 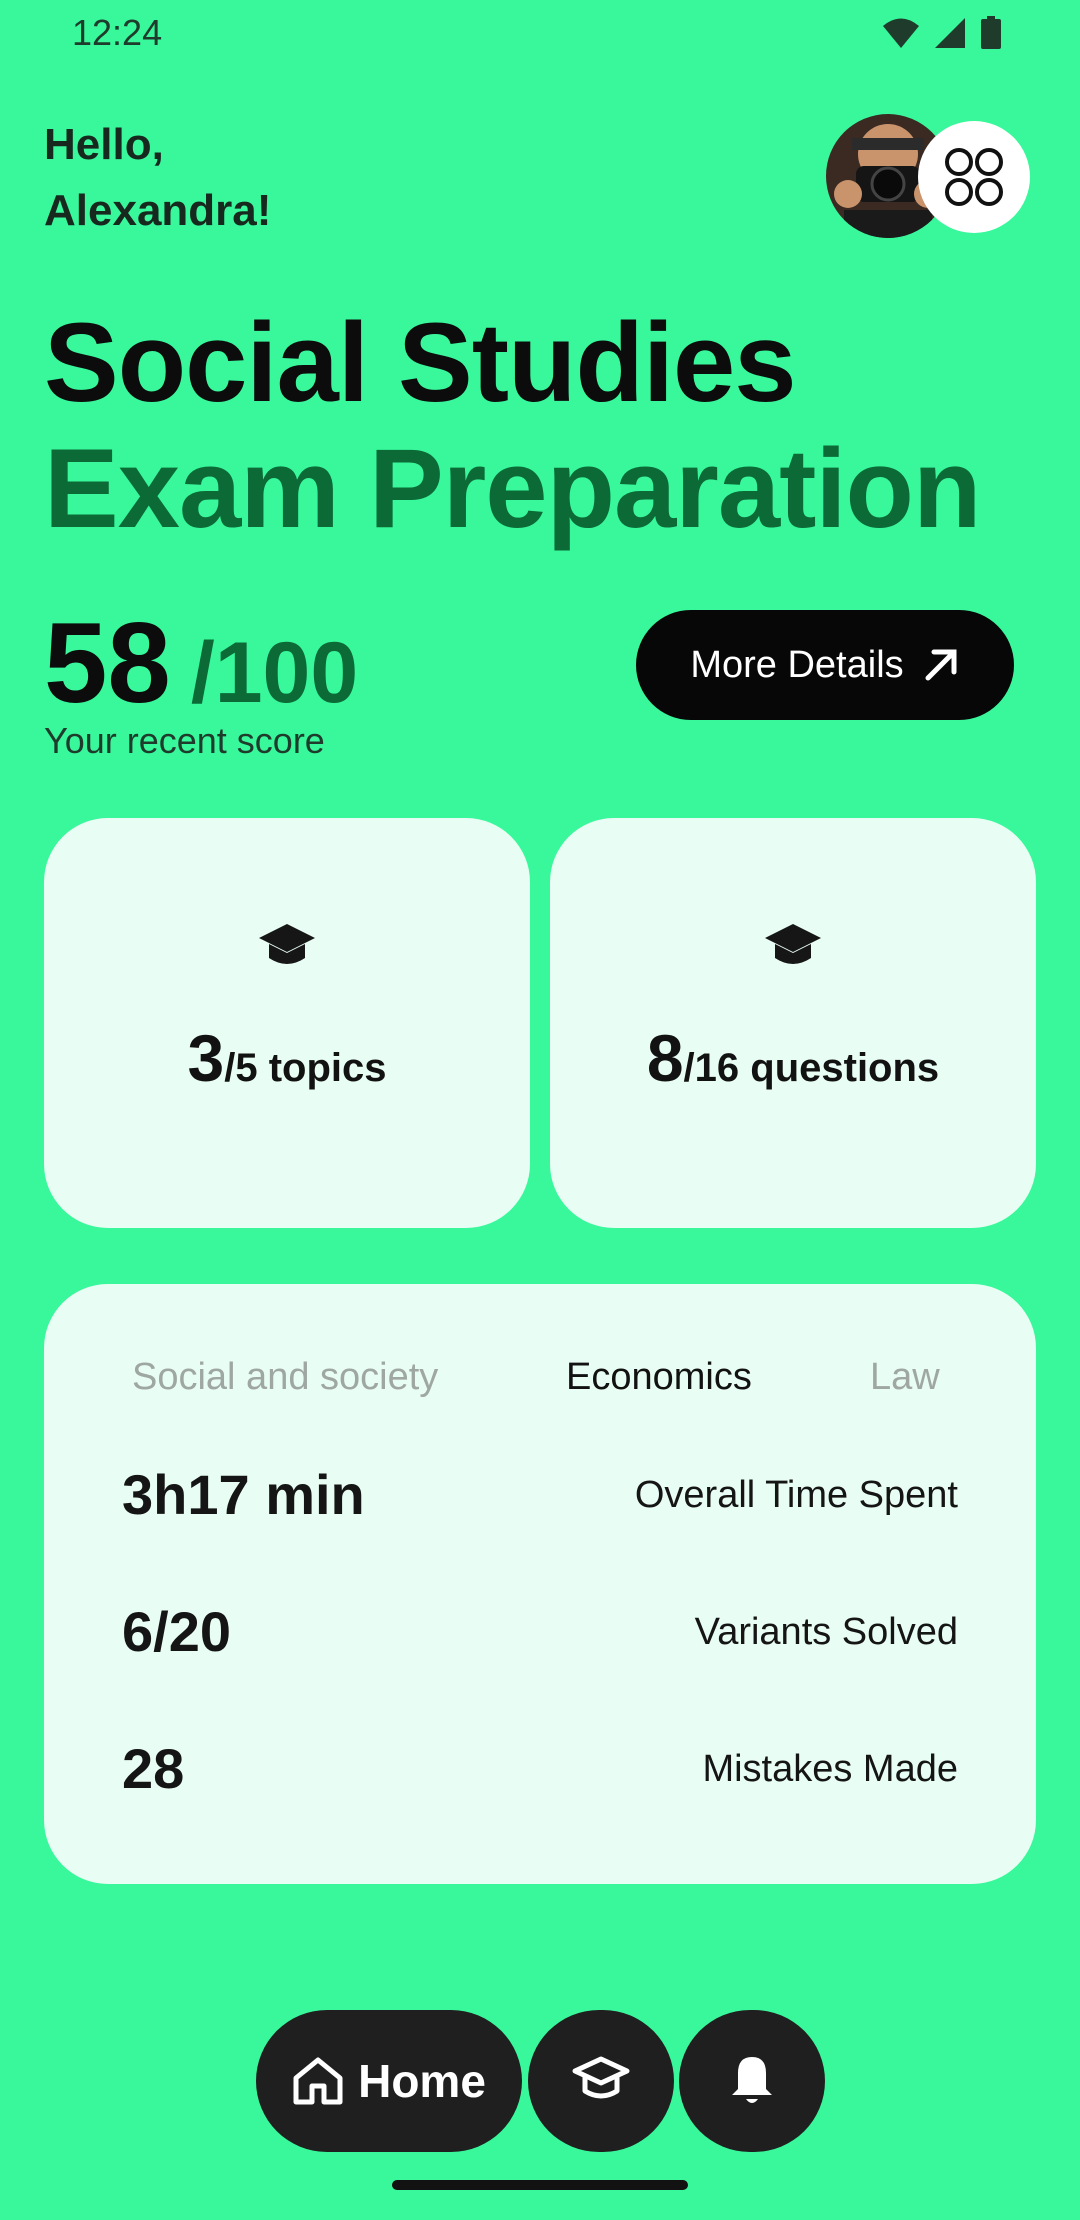 What do you see at coordinates (797, 664) in the screenshot?
I see `more-details-label: More Details` at bounding box center [797, 664].